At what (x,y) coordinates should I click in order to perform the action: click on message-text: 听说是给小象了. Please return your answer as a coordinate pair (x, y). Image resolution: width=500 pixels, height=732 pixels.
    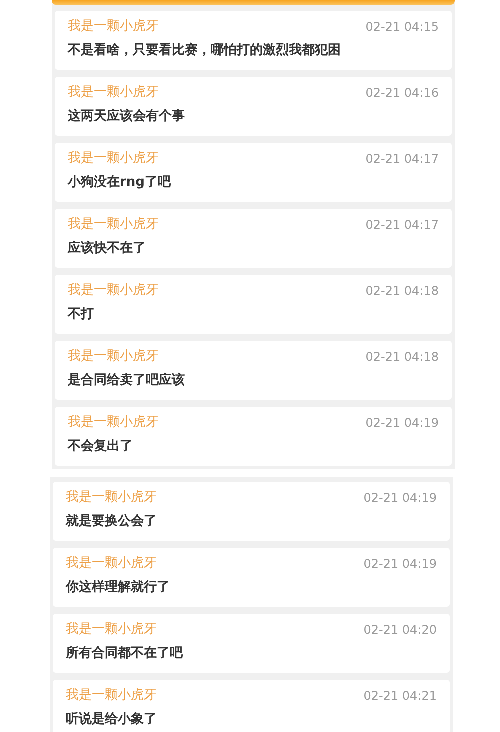
    Looking at the image, I should click on (112, 720).